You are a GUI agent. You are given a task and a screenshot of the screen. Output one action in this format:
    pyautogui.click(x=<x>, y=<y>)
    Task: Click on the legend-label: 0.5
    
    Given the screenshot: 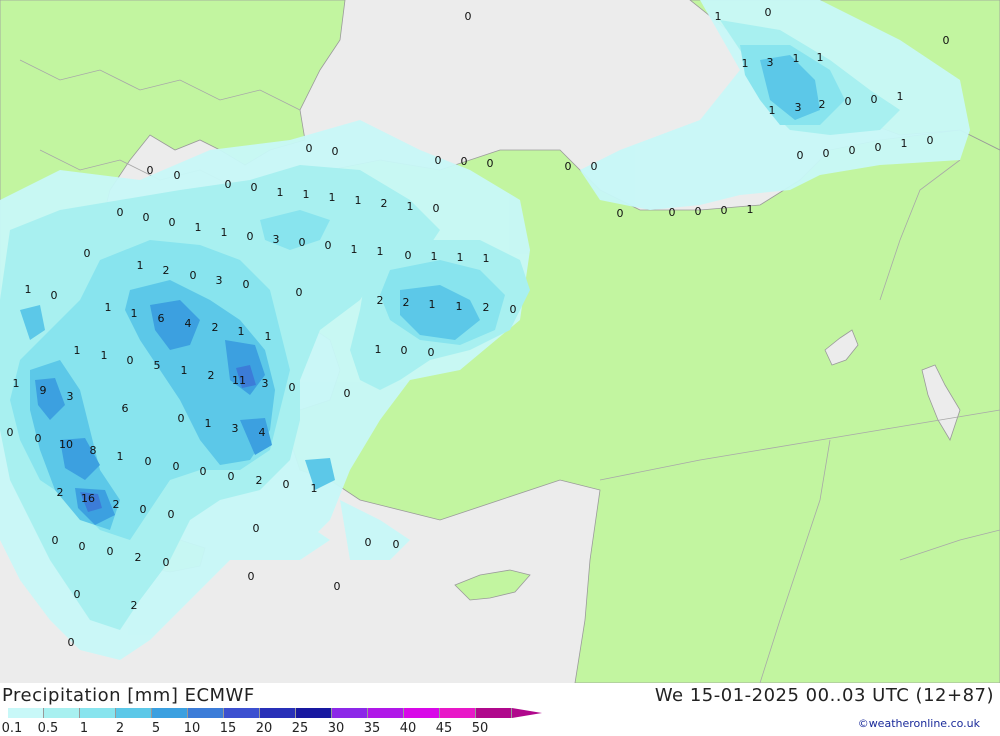 What is the action you would take?
    pyautogui.click(x=48, y=728)
    